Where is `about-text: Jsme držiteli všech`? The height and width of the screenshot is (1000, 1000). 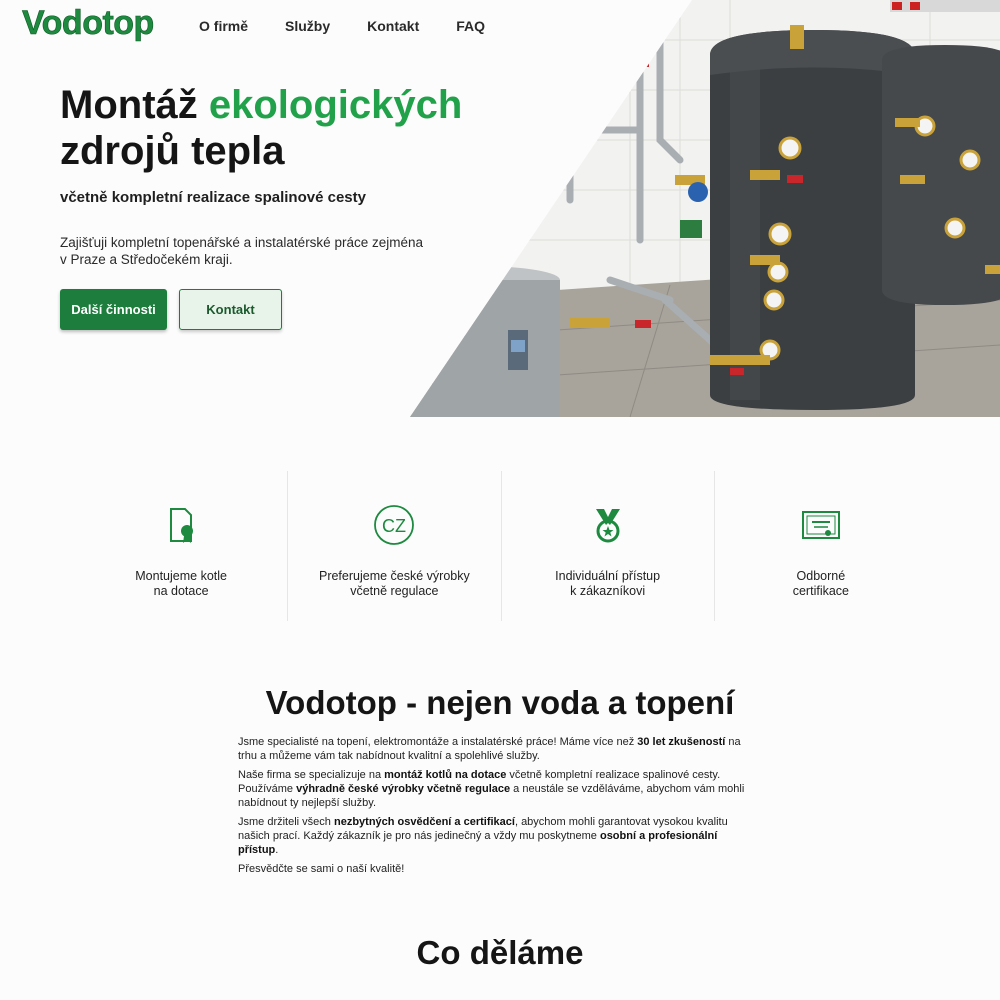 about-text: Jsme držiteli všech is located at coordinates (286, 822).